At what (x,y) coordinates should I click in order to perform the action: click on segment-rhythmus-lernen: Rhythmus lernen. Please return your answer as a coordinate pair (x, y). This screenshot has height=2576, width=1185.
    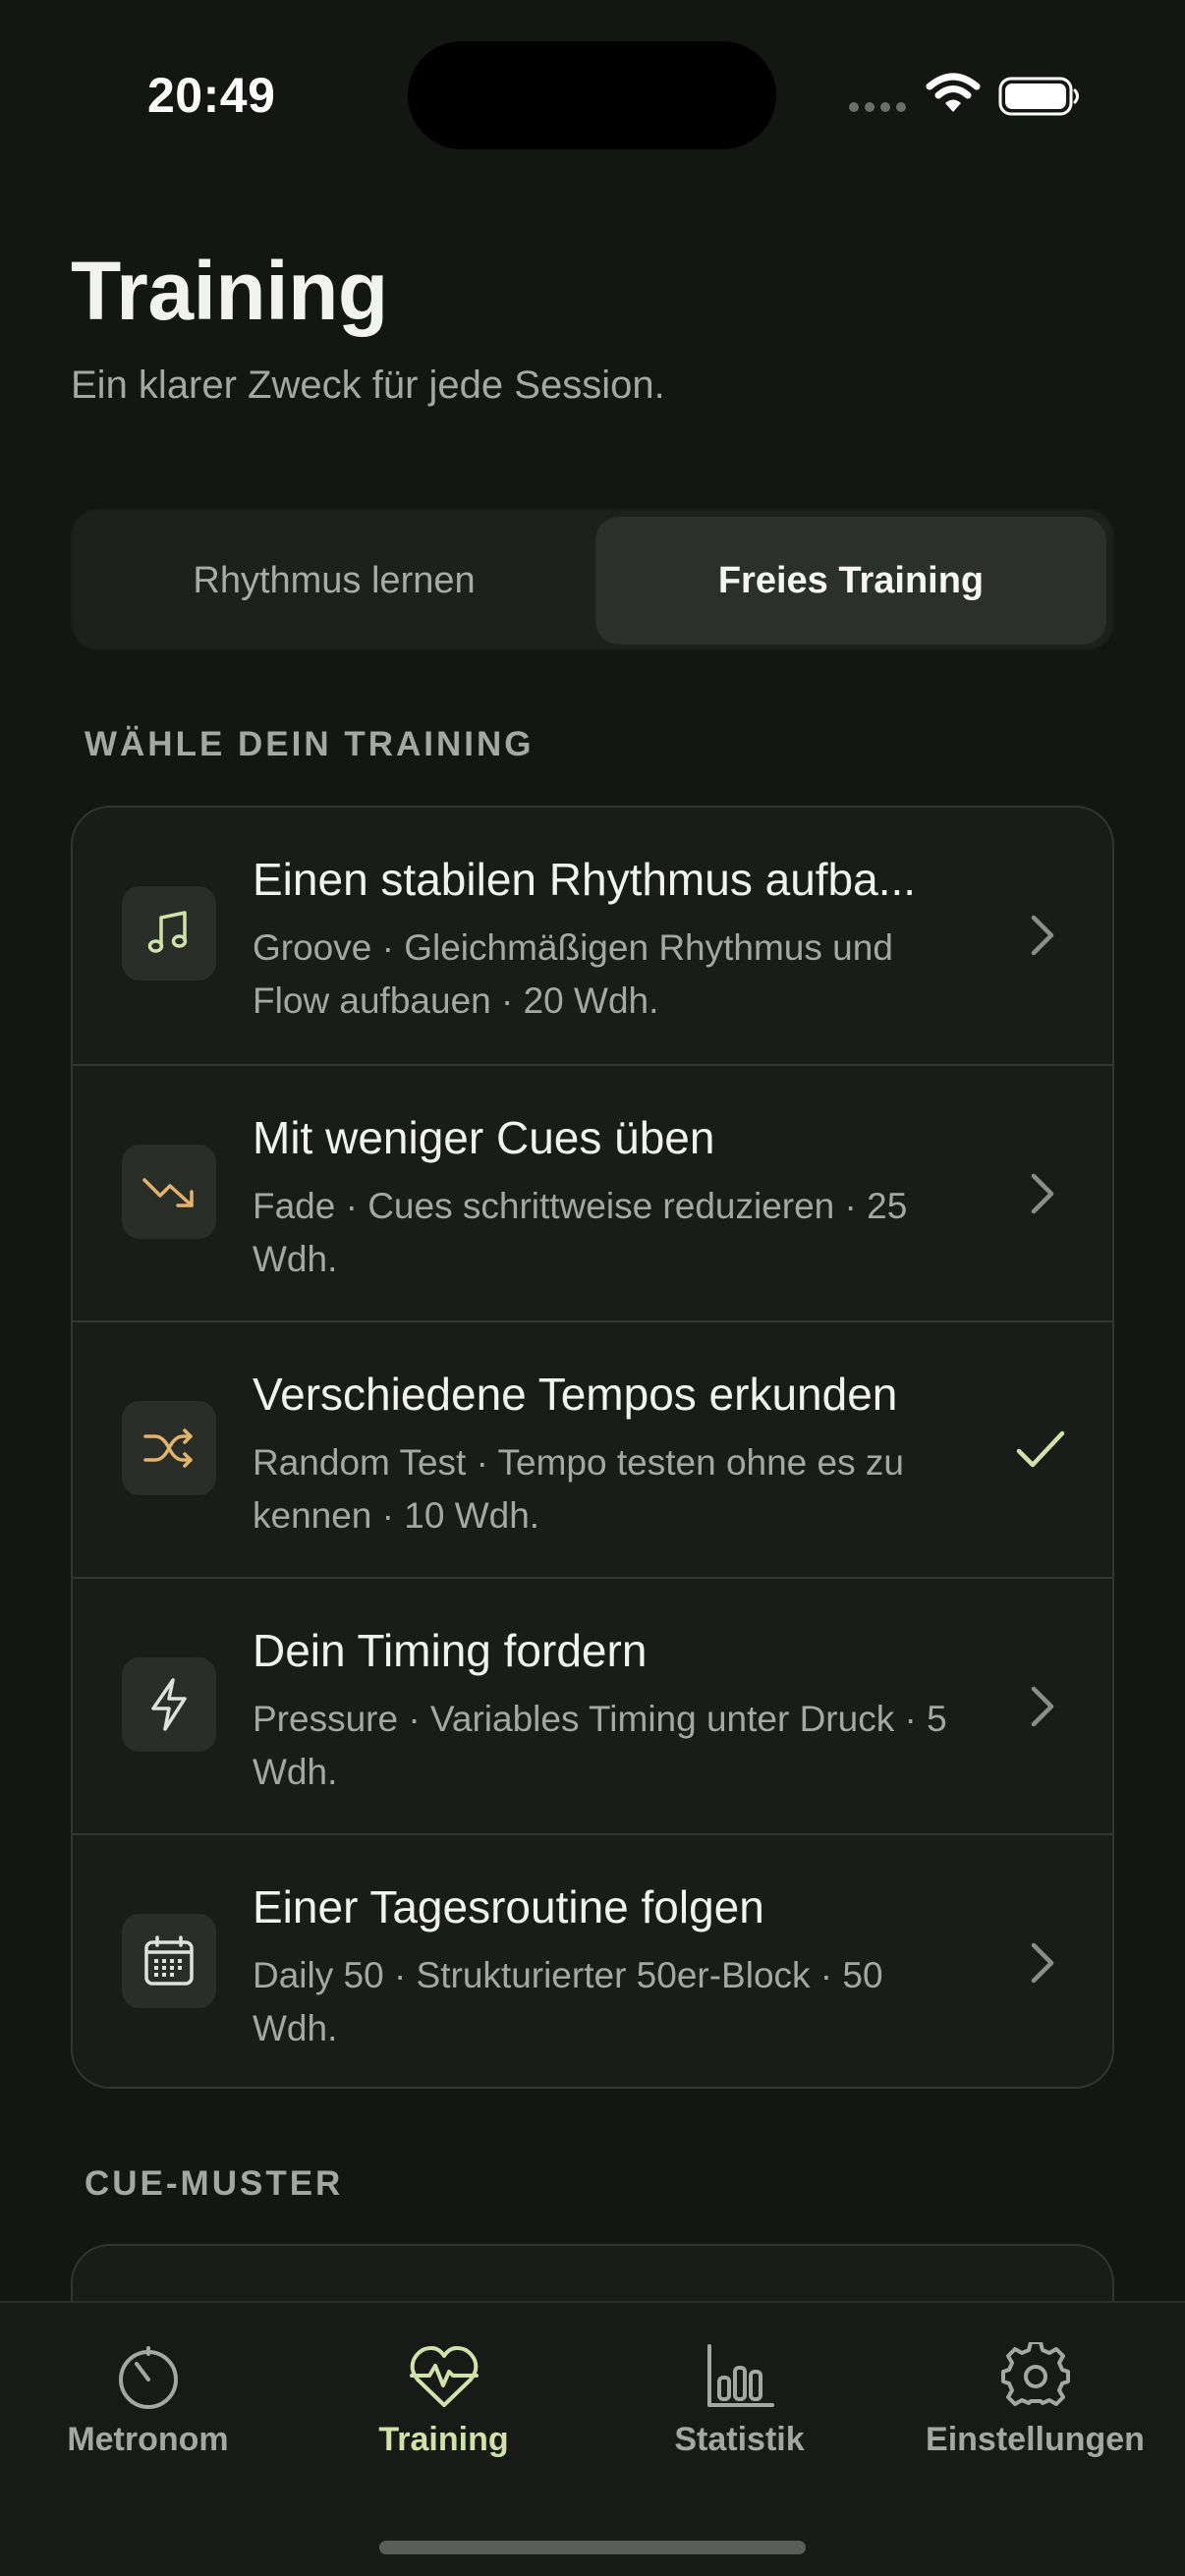
    Looking at the image, I should click on (335, 580).